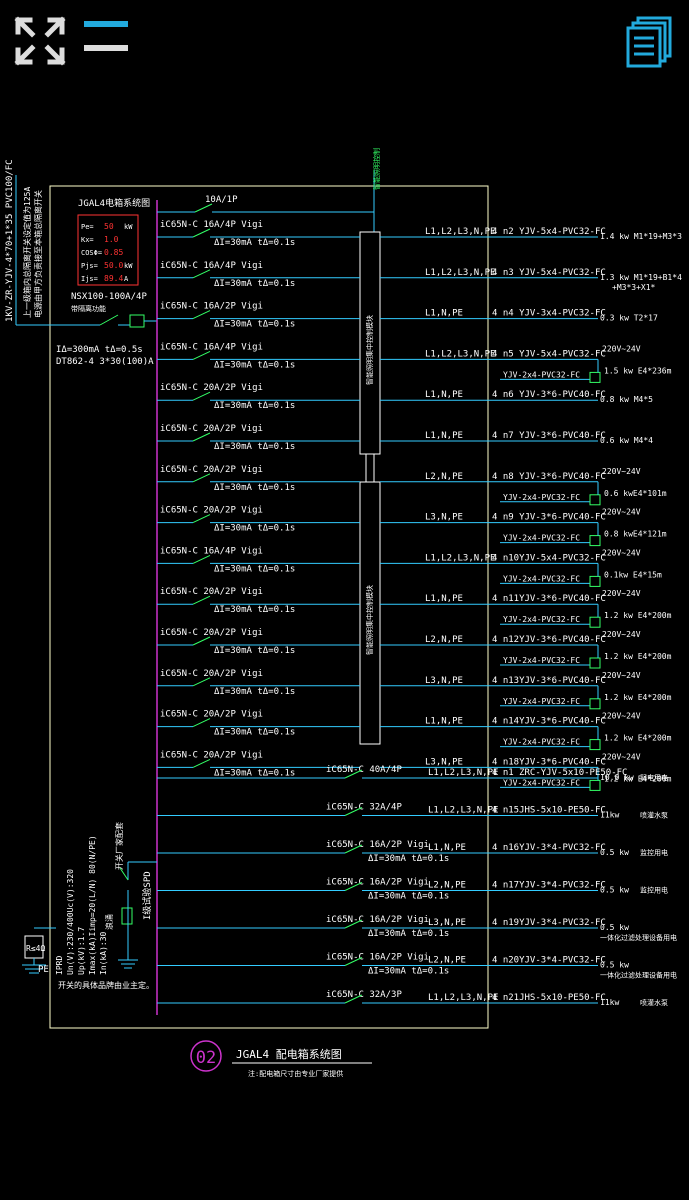 Image resolution: width=689 pixels, height=1200 pixels. What do you see at coordinates (105, 362) in the screenshot?
I see `meter-label: DT862-4 3*30(100)A` at bounding box center [105, 362].